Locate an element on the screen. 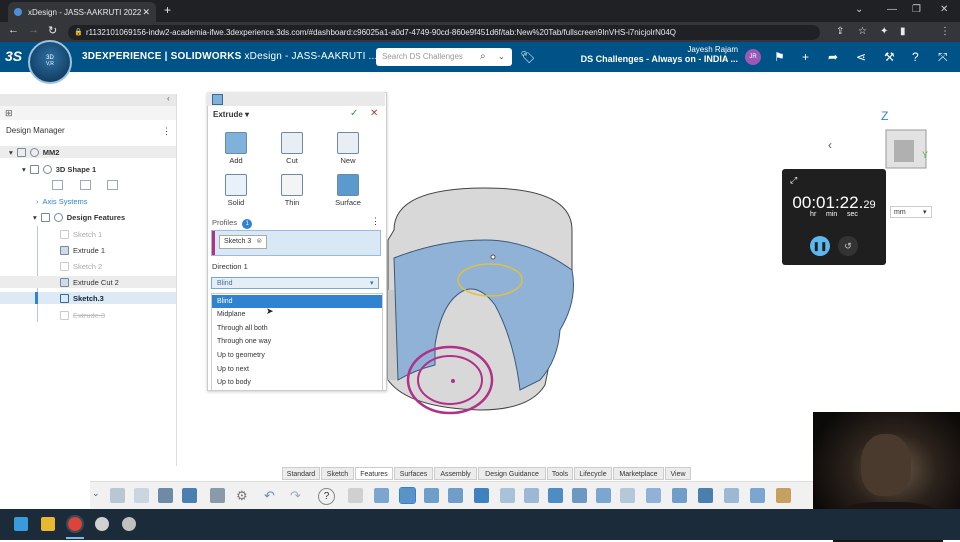 The height and width of the screenshot is (542, 960). rib-icon is located at coordinates (679, 495).